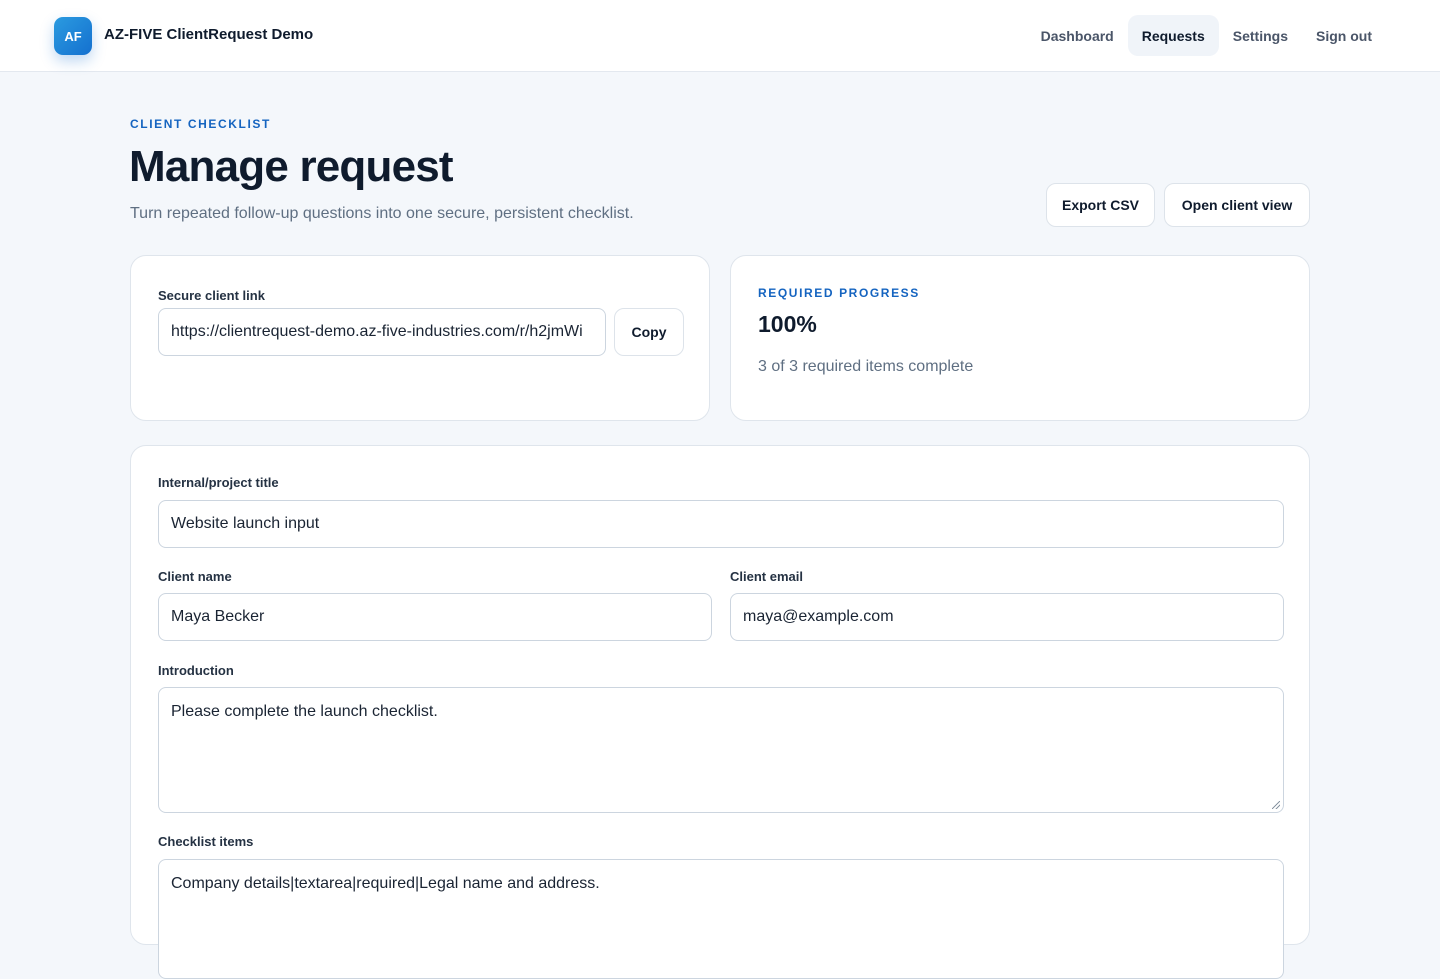 The image size is (1440, 979). Describe the element at coordinates (200, 124) in the screenshot. I see `page-eyebrow: CLIENT CHECKLIST` at that location.